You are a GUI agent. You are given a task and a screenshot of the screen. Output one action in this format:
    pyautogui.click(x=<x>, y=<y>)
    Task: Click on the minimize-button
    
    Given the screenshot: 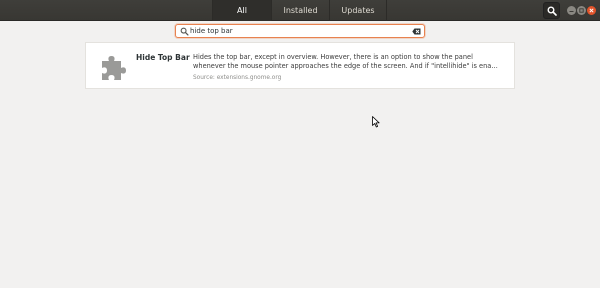 What is the action you would take?
    pyautogui.click(x=571, y=10)
    